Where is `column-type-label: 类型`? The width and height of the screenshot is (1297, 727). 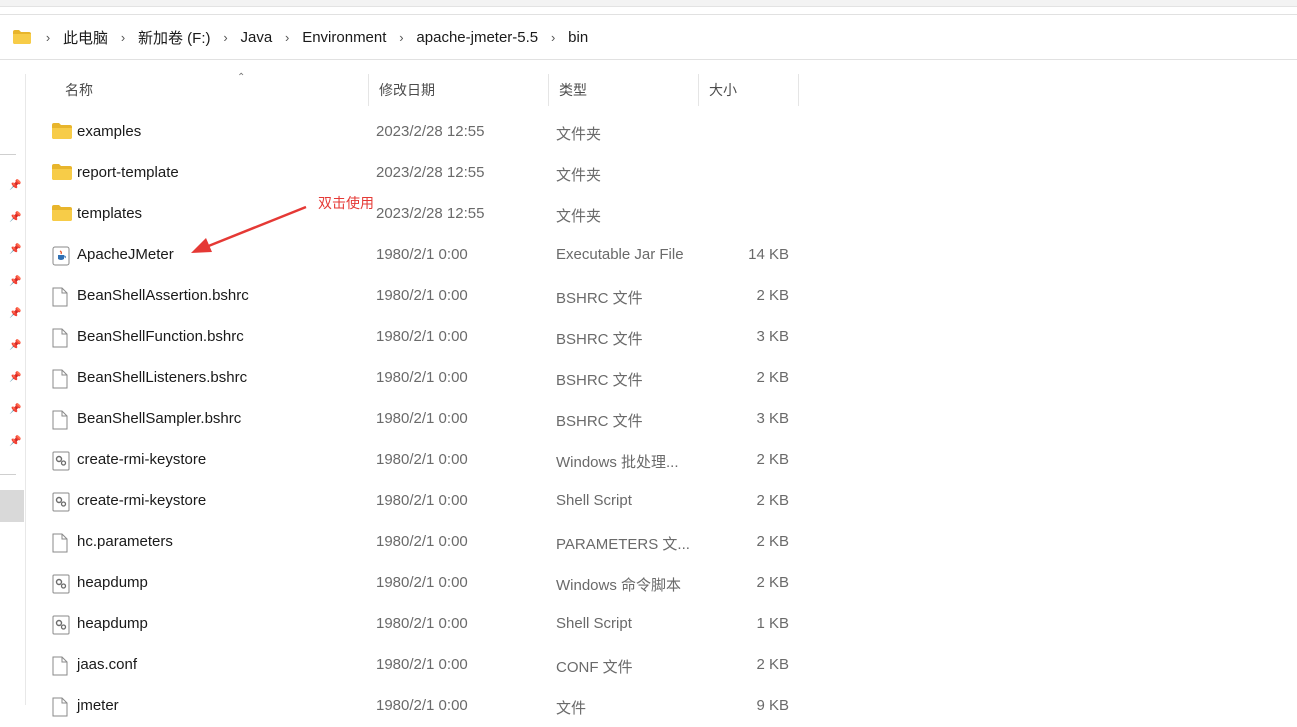
column-type-label: 类型 is located at coordinates (573, 90).